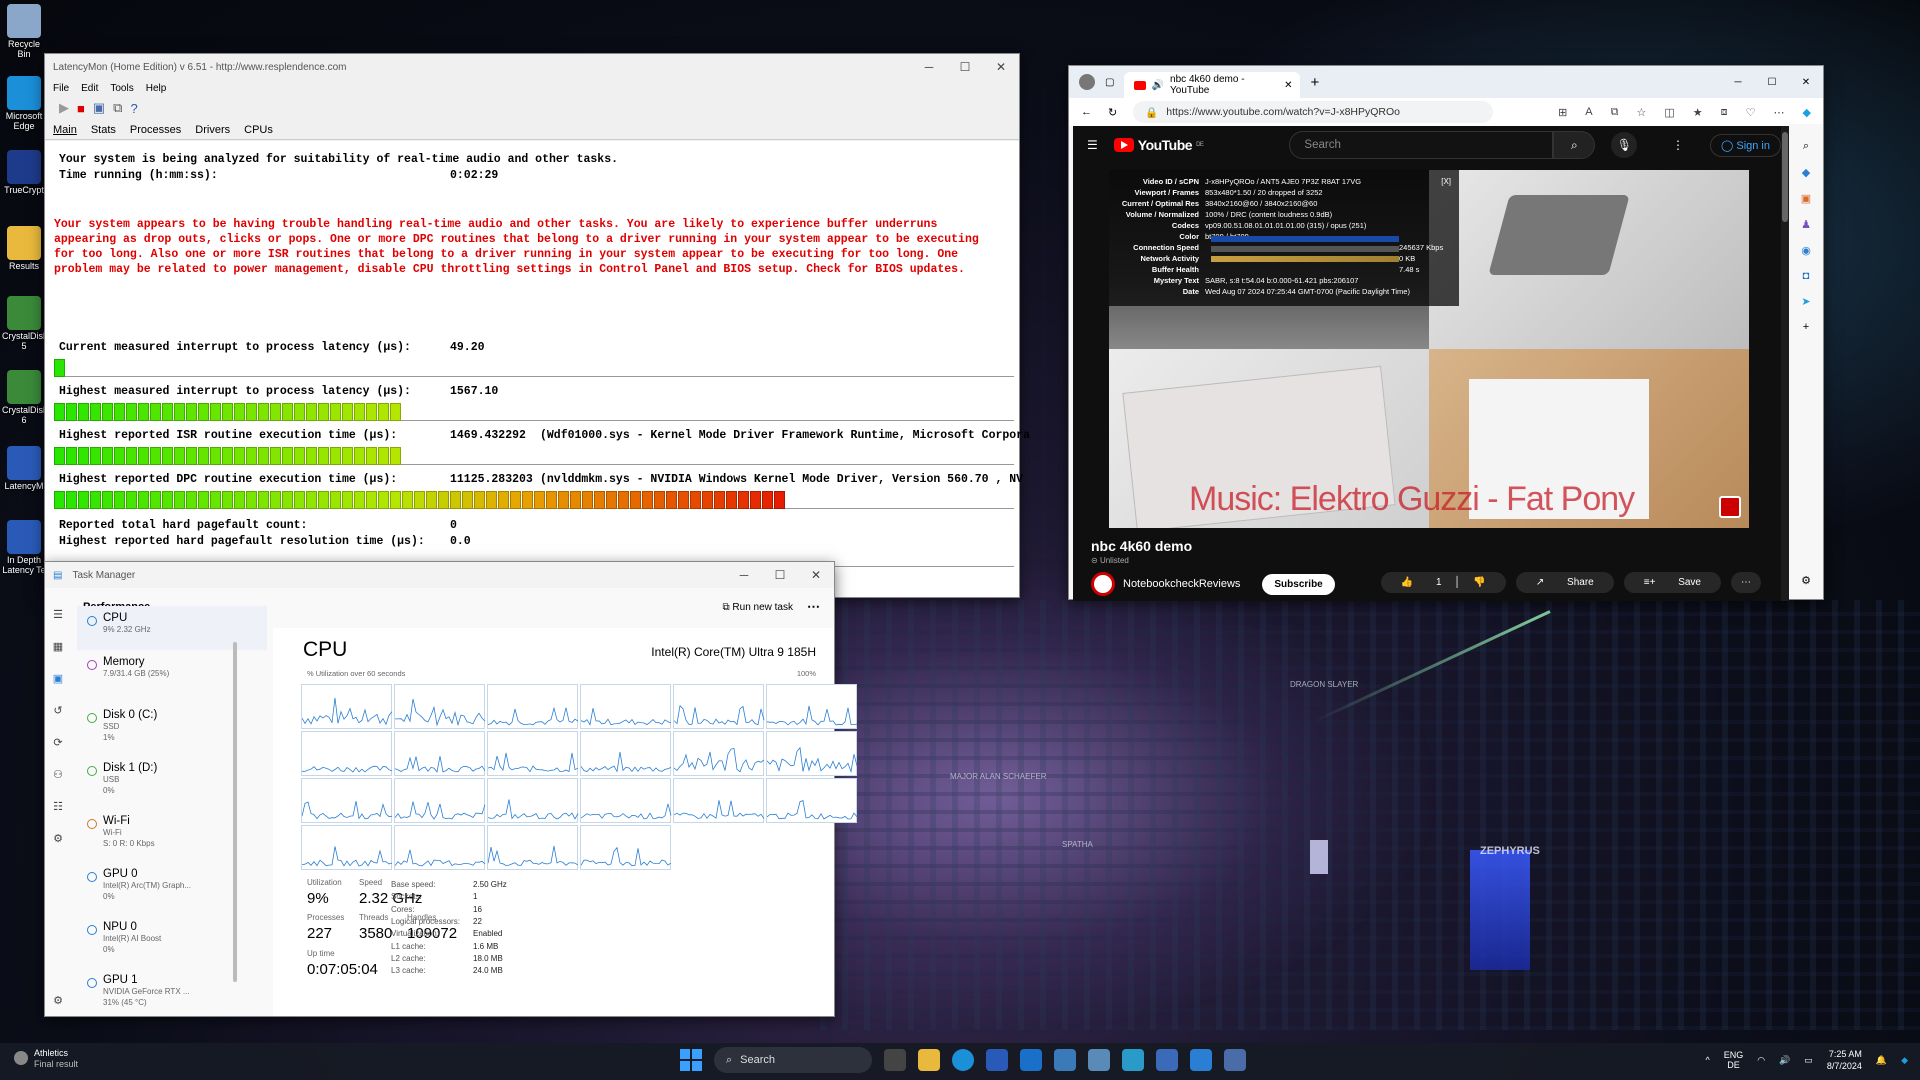  I want to click on channel-name: NotebookcheckReviews, so click(1181, 584).